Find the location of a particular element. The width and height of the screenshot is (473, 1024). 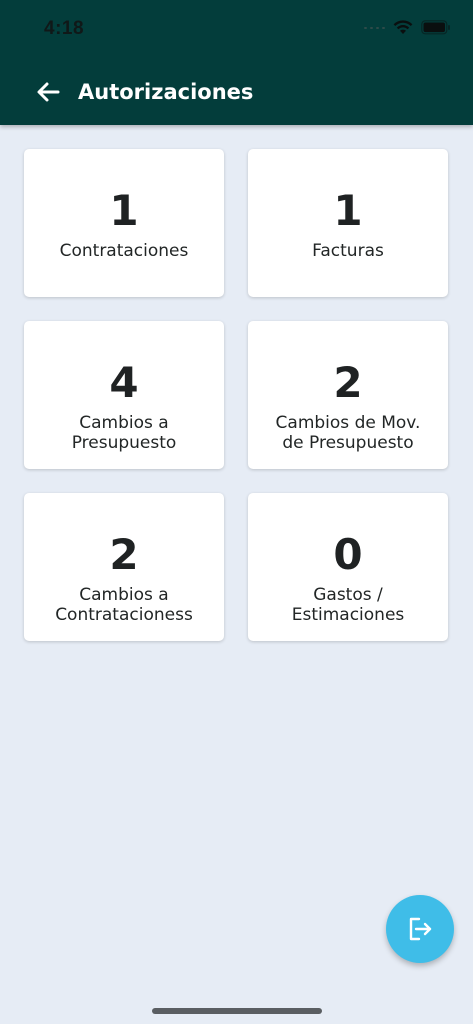

card-label: Facturas is located at coordinates (348, 251).